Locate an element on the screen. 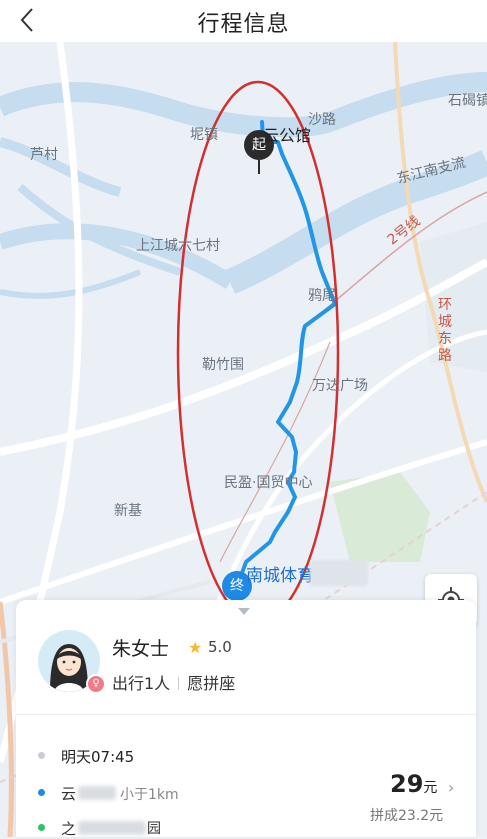 This screenshot has height=839, width=487. time-dot-icon is located at coordinates (41, 755).